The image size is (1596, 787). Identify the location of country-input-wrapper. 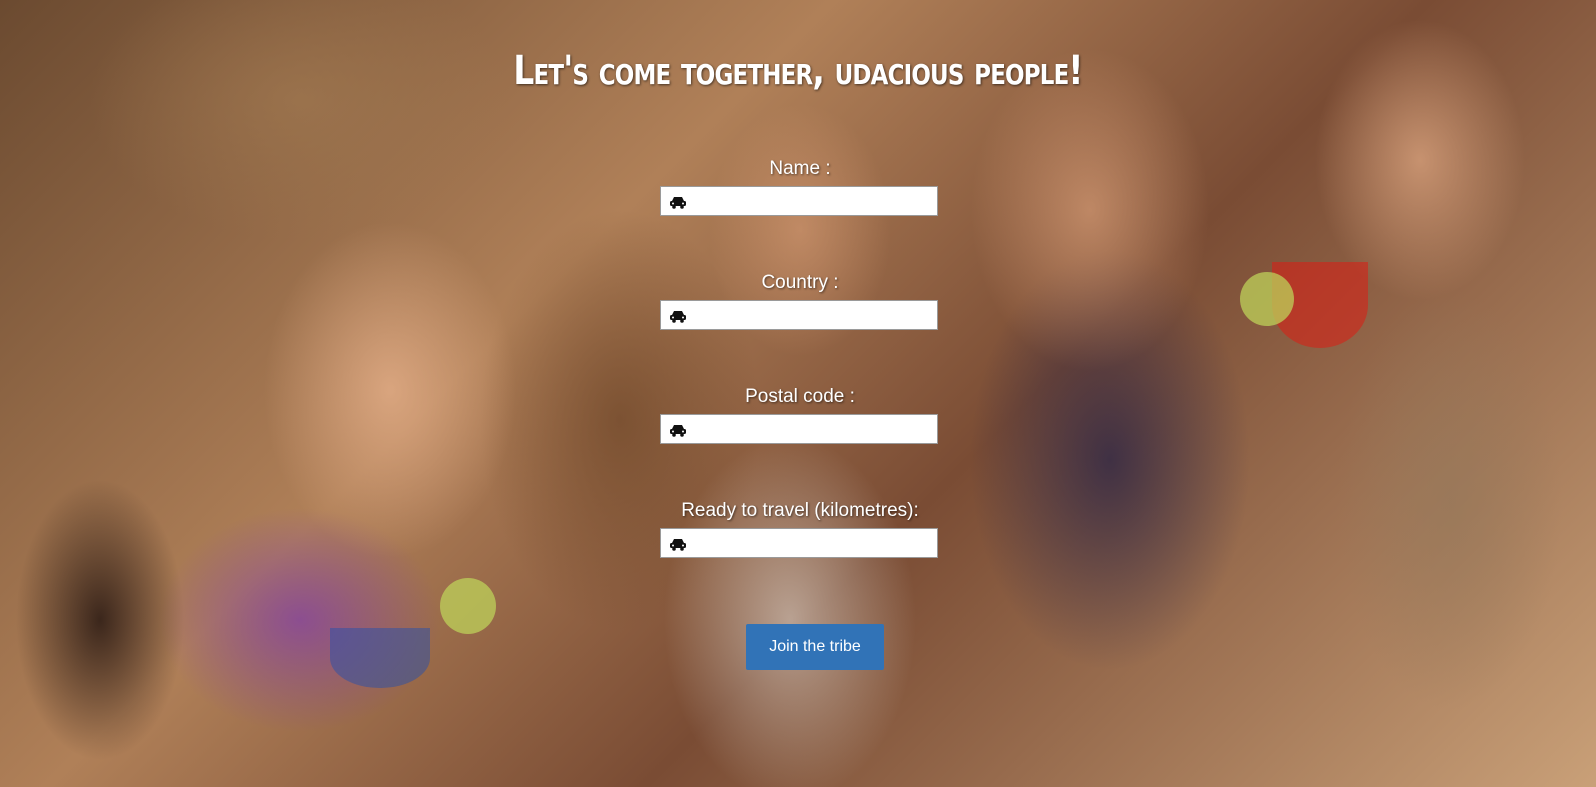
(799, 315).